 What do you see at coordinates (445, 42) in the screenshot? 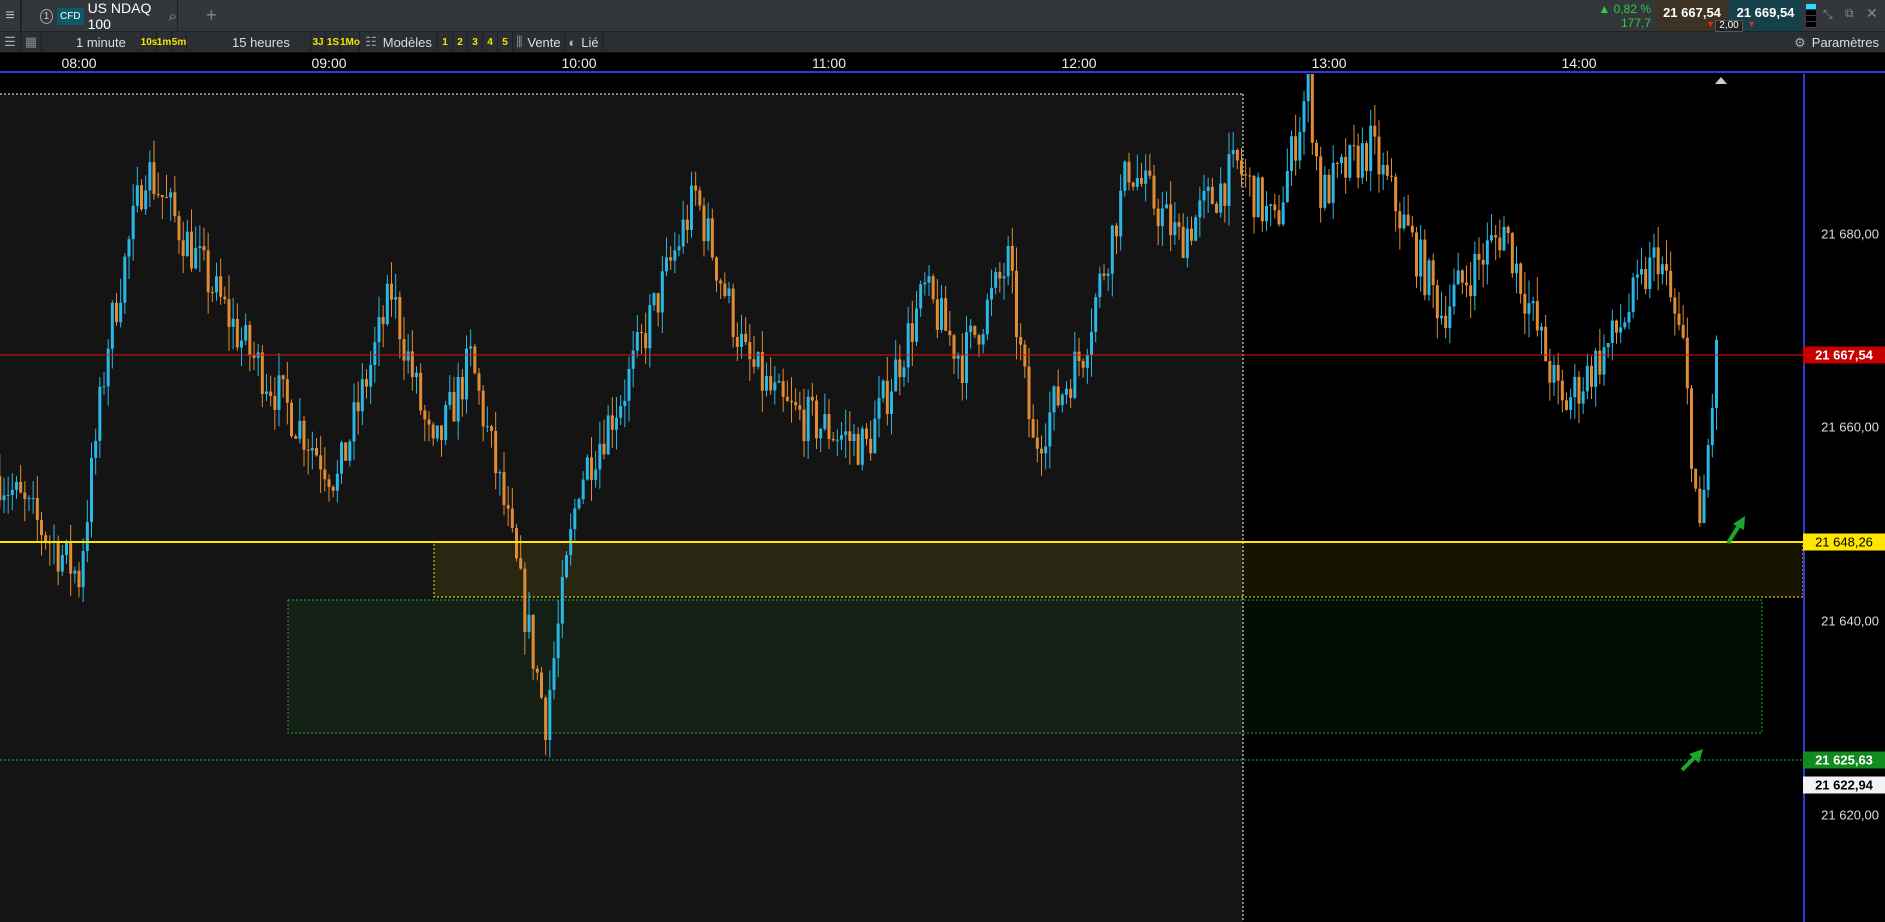
I see `slot-1: 1` at bounding box center [445, 42].